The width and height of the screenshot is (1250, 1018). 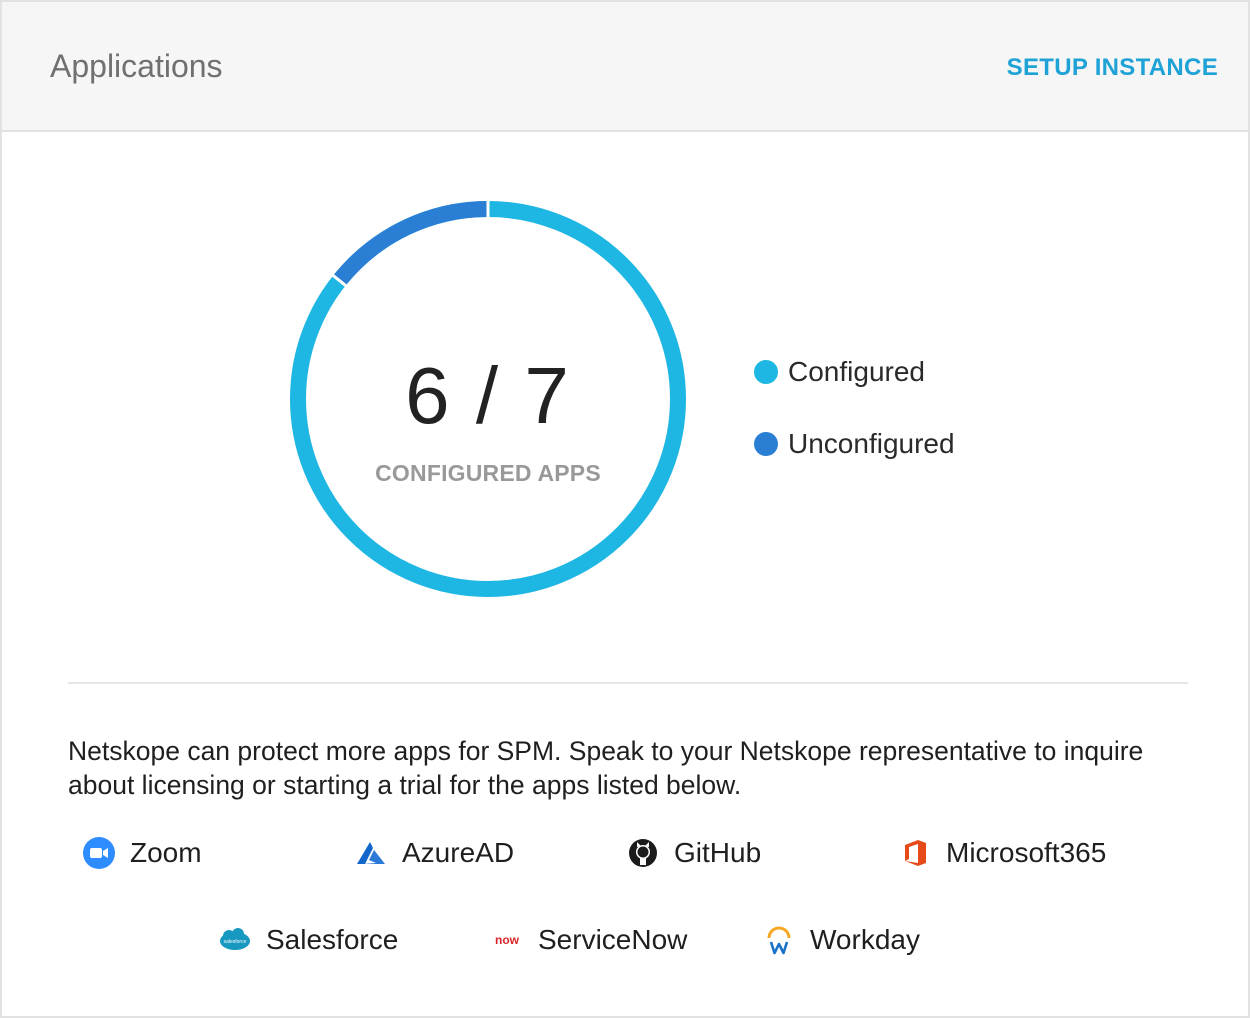 What do you see at coordinates (411, 243) in the screenshot?
I see `unconfigured-segment` at bounding box center [411, 243].